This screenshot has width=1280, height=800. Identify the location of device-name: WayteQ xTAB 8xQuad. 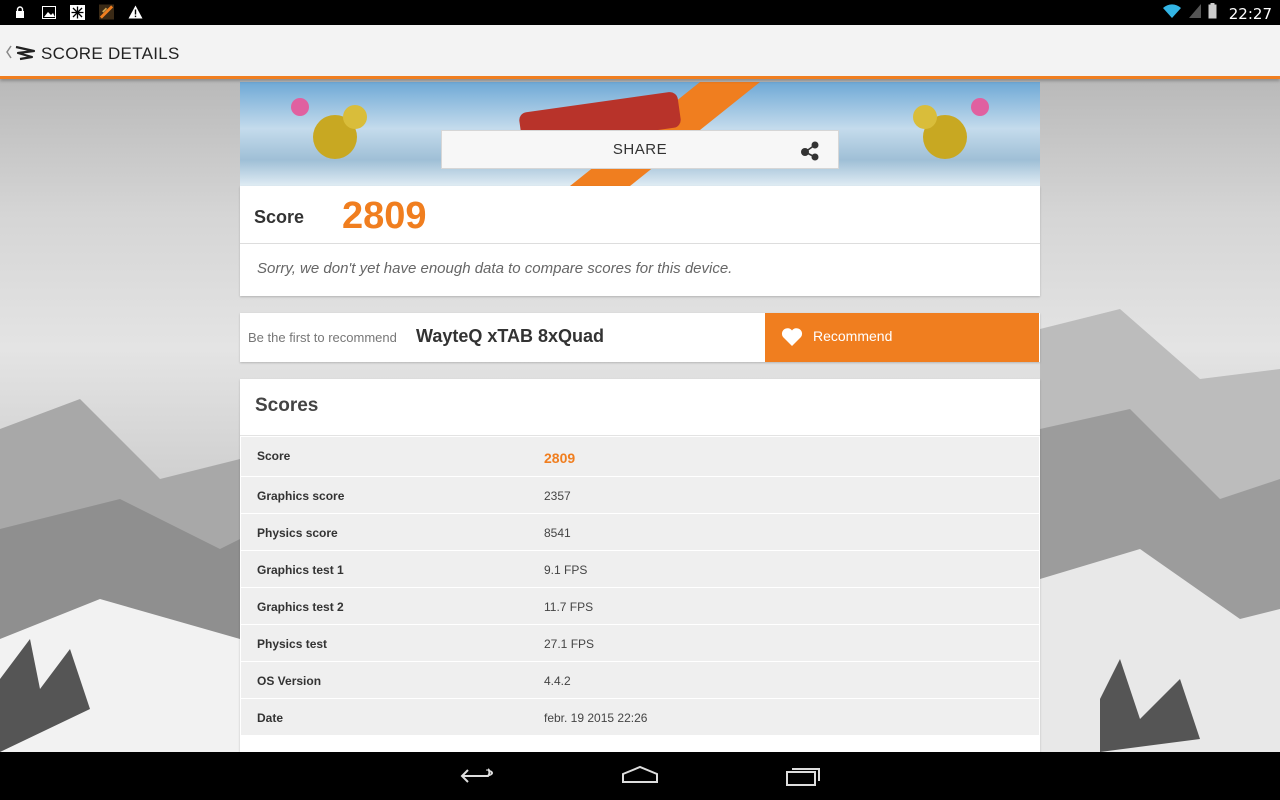
(510, 336).